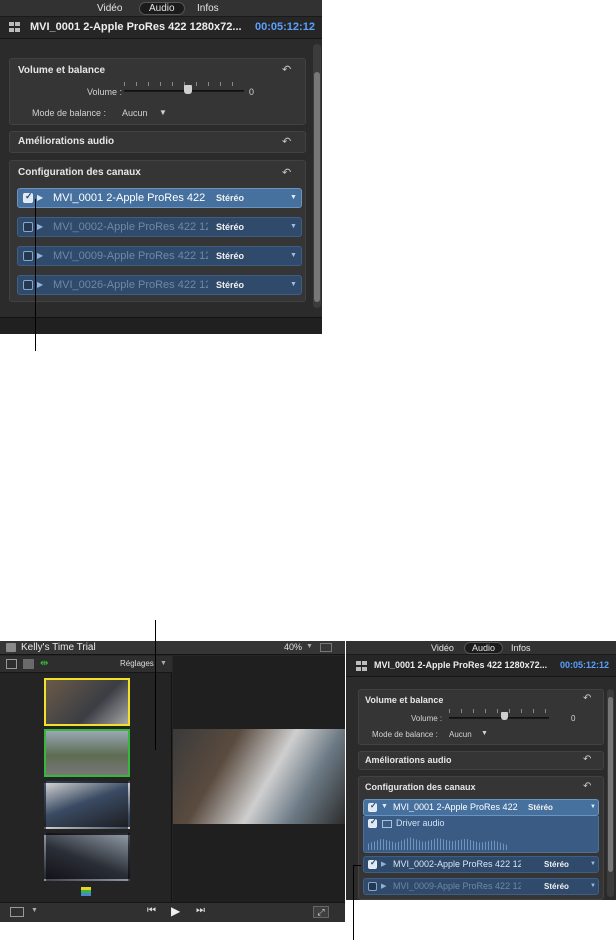  I want to click on audio-meter-icon, so click(326, 647).